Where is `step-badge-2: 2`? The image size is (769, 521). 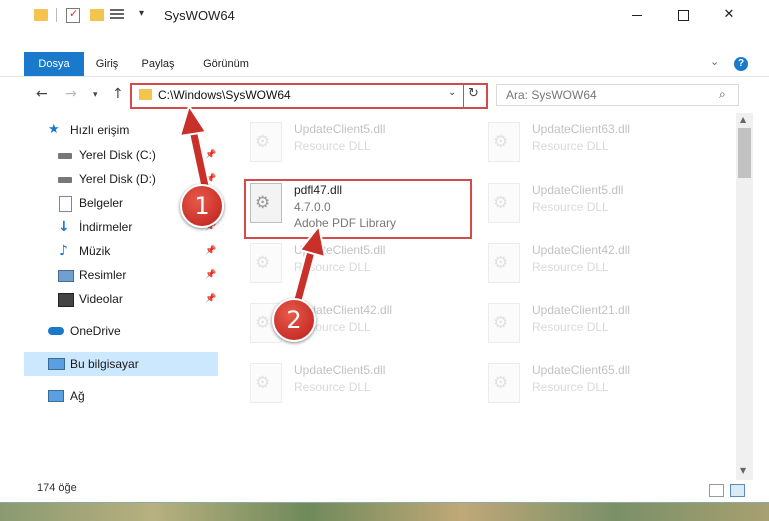
step-badge-2: 2 is located at coordinates (294, 320).